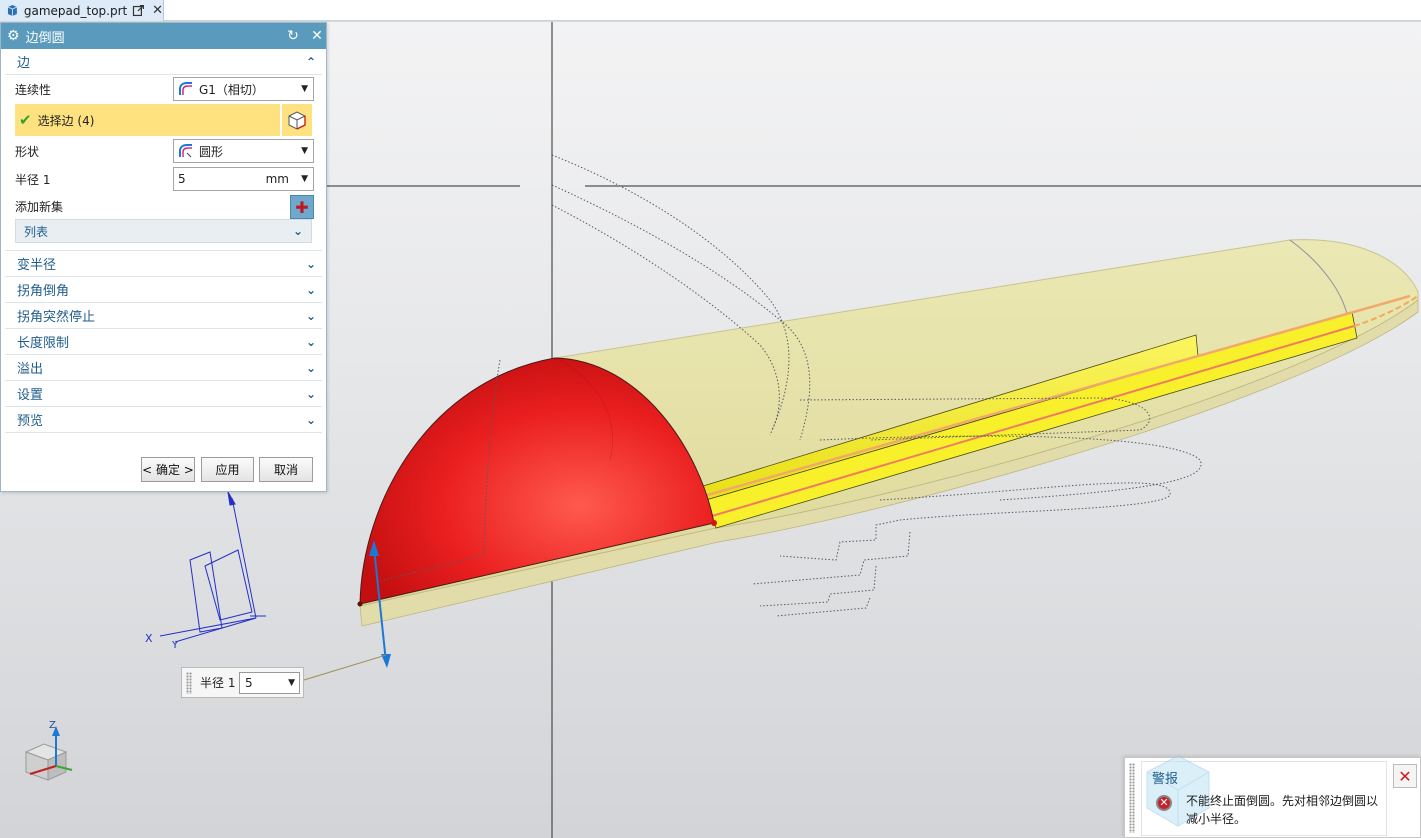 The width and height of the screenshot is (1421, 838). Describe the element at coordinates (163, 120) in the screenshot. I see `select-edge-row: ✔ 选择边 (4)` at that location.